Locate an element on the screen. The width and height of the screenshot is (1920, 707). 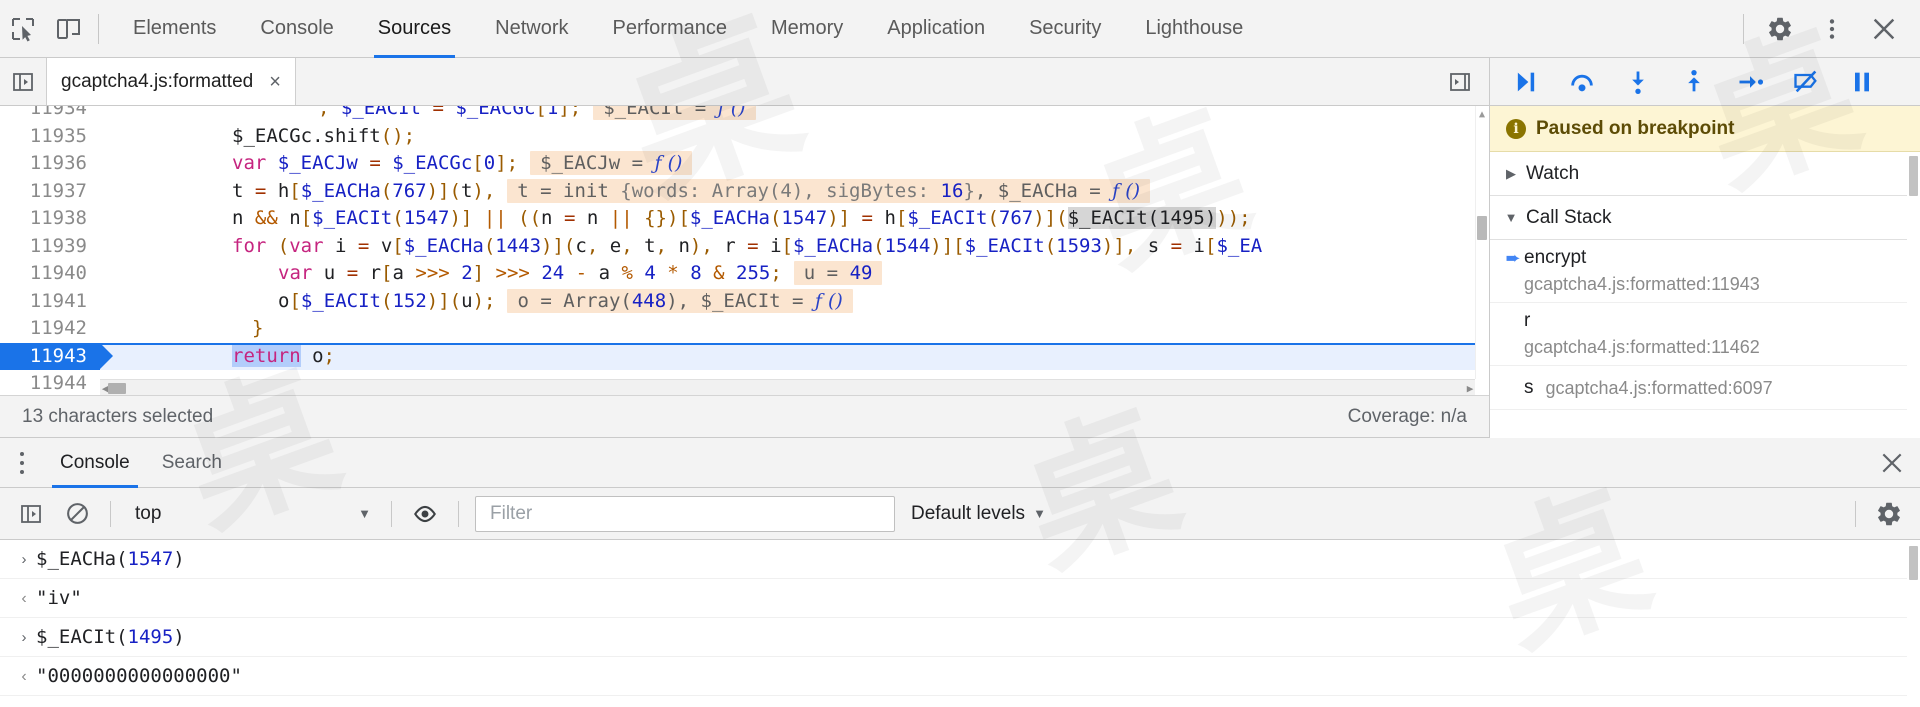
file-tabstrip-right is located at coordinates (1463, 82).